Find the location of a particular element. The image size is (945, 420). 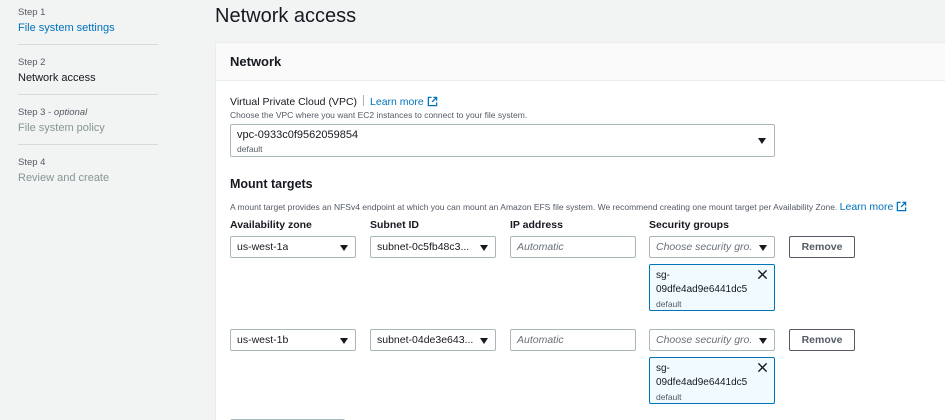

step-3: Step 3 - optional File system policy is located at coordinates (88, 120).